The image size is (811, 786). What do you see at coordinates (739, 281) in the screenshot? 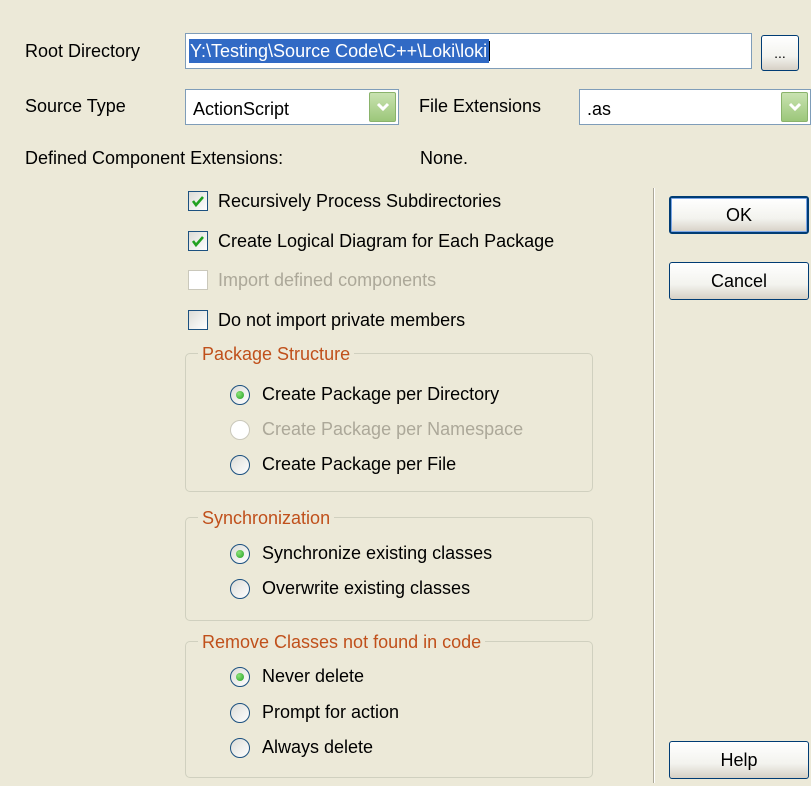
I see `cancel-button: Cancel` at bounding box center [739, 281].